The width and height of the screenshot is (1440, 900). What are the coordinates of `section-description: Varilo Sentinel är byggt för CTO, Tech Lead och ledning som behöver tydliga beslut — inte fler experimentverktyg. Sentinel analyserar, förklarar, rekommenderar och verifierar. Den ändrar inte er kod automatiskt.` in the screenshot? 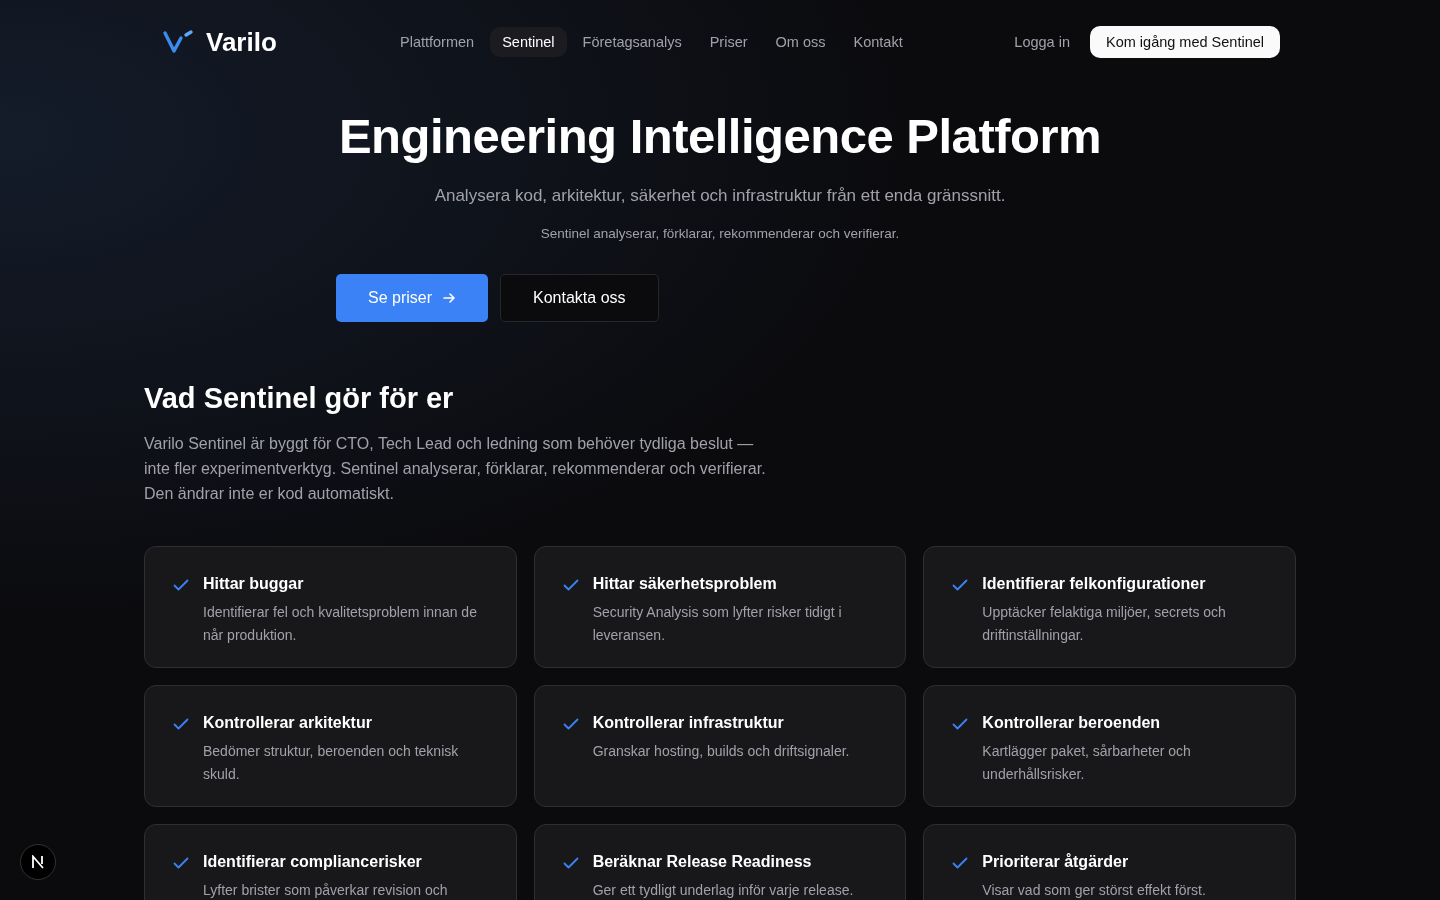 It's located at (455, 469).